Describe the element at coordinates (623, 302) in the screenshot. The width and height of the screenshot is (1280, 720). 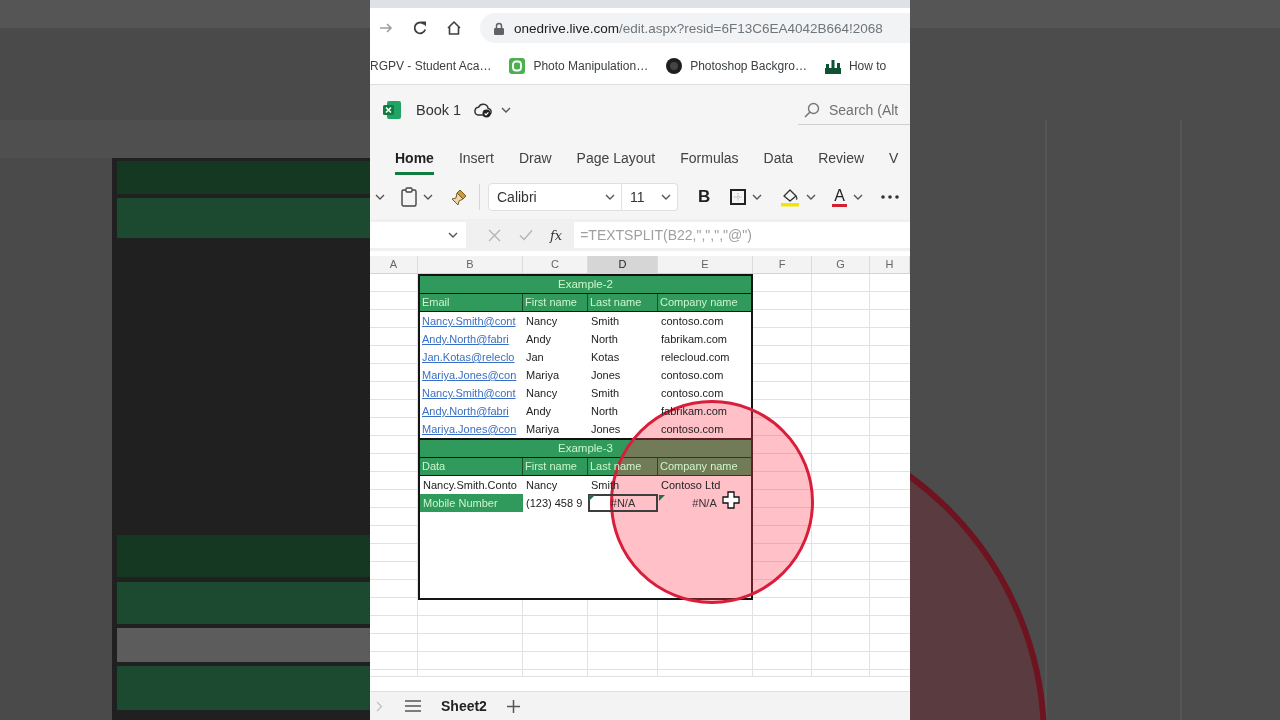
I see `header-cell: Last name` at that location.